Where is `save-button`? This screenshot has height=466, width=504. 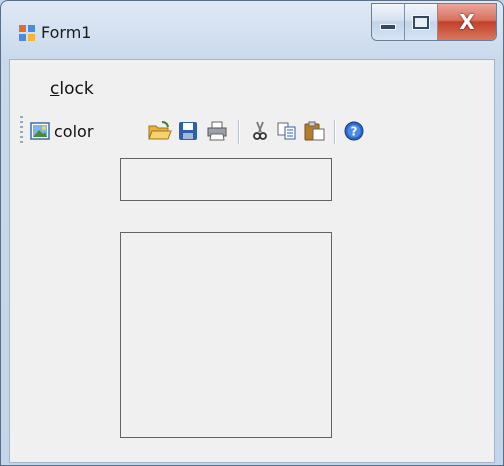
save-button is located at coordinates (188, 131).